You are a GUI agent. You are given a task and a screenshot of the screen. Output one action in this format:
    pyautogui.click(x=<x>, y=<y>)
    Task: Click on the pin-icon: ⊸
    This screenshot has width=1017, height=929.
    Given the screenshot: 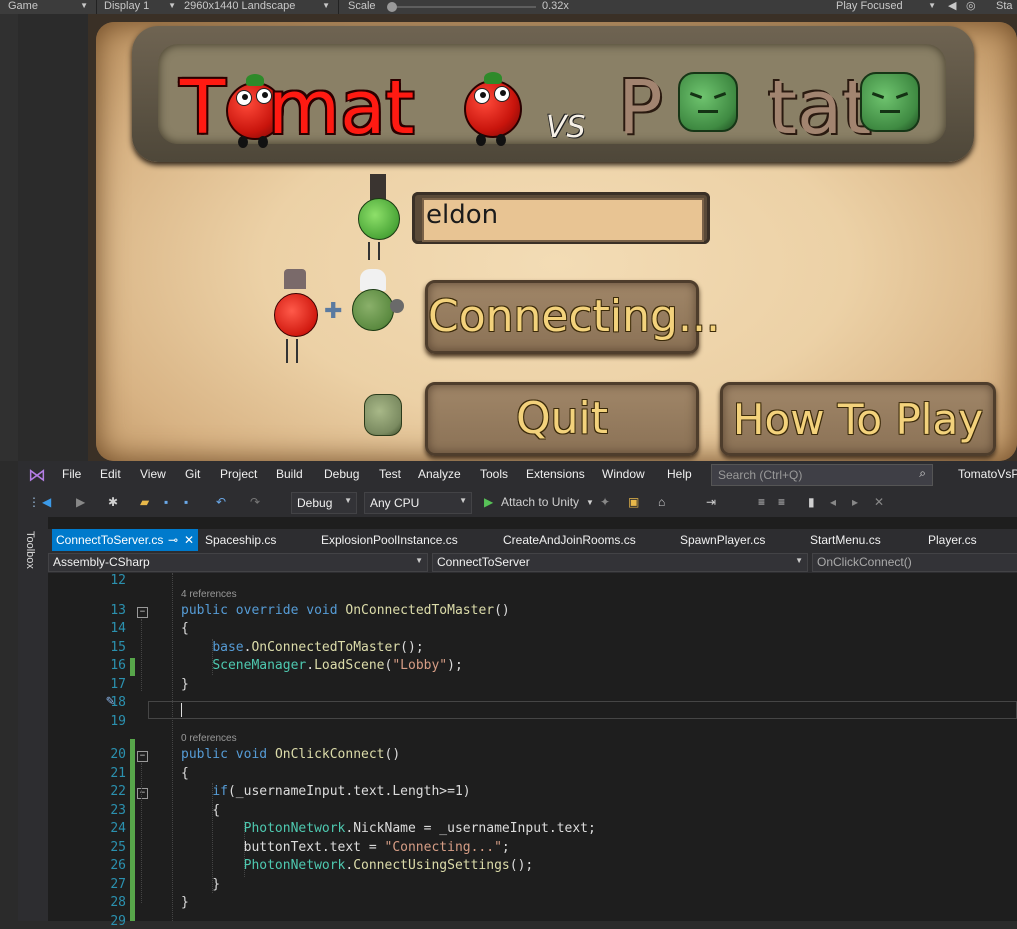 What is the action you would take?
    pyautogui.click(x=173, y=540)
    